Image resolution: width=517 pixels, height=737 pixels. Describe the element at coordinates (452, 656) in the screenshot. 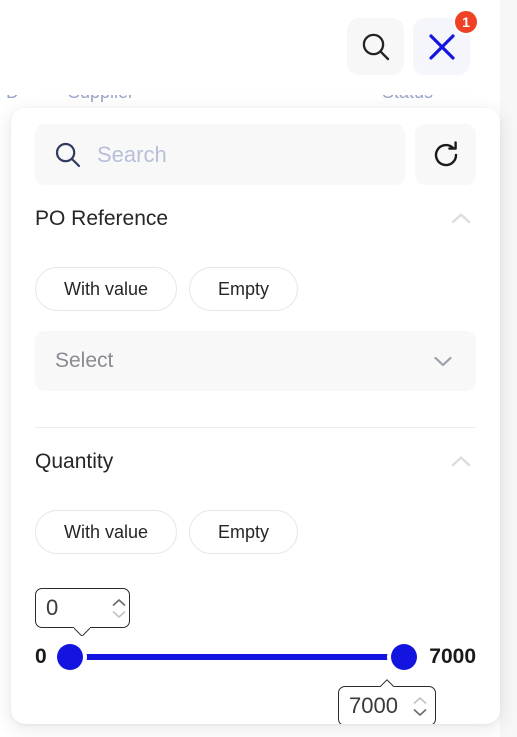

I see `quantity-range-max-label: 7000` at that location.